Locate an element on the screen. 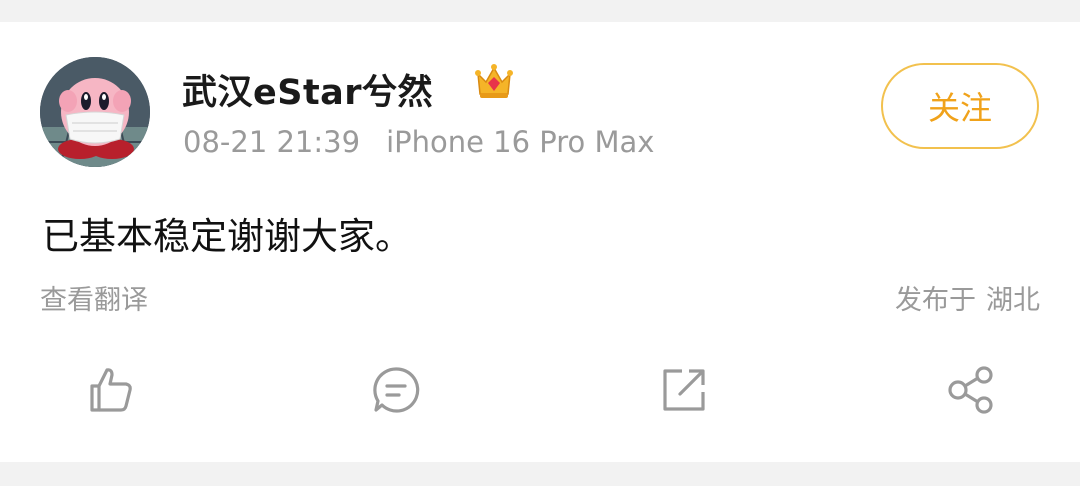 The height and width of the screenshot is (486, 1080). comment-icon is located at coordinates (396, 390).